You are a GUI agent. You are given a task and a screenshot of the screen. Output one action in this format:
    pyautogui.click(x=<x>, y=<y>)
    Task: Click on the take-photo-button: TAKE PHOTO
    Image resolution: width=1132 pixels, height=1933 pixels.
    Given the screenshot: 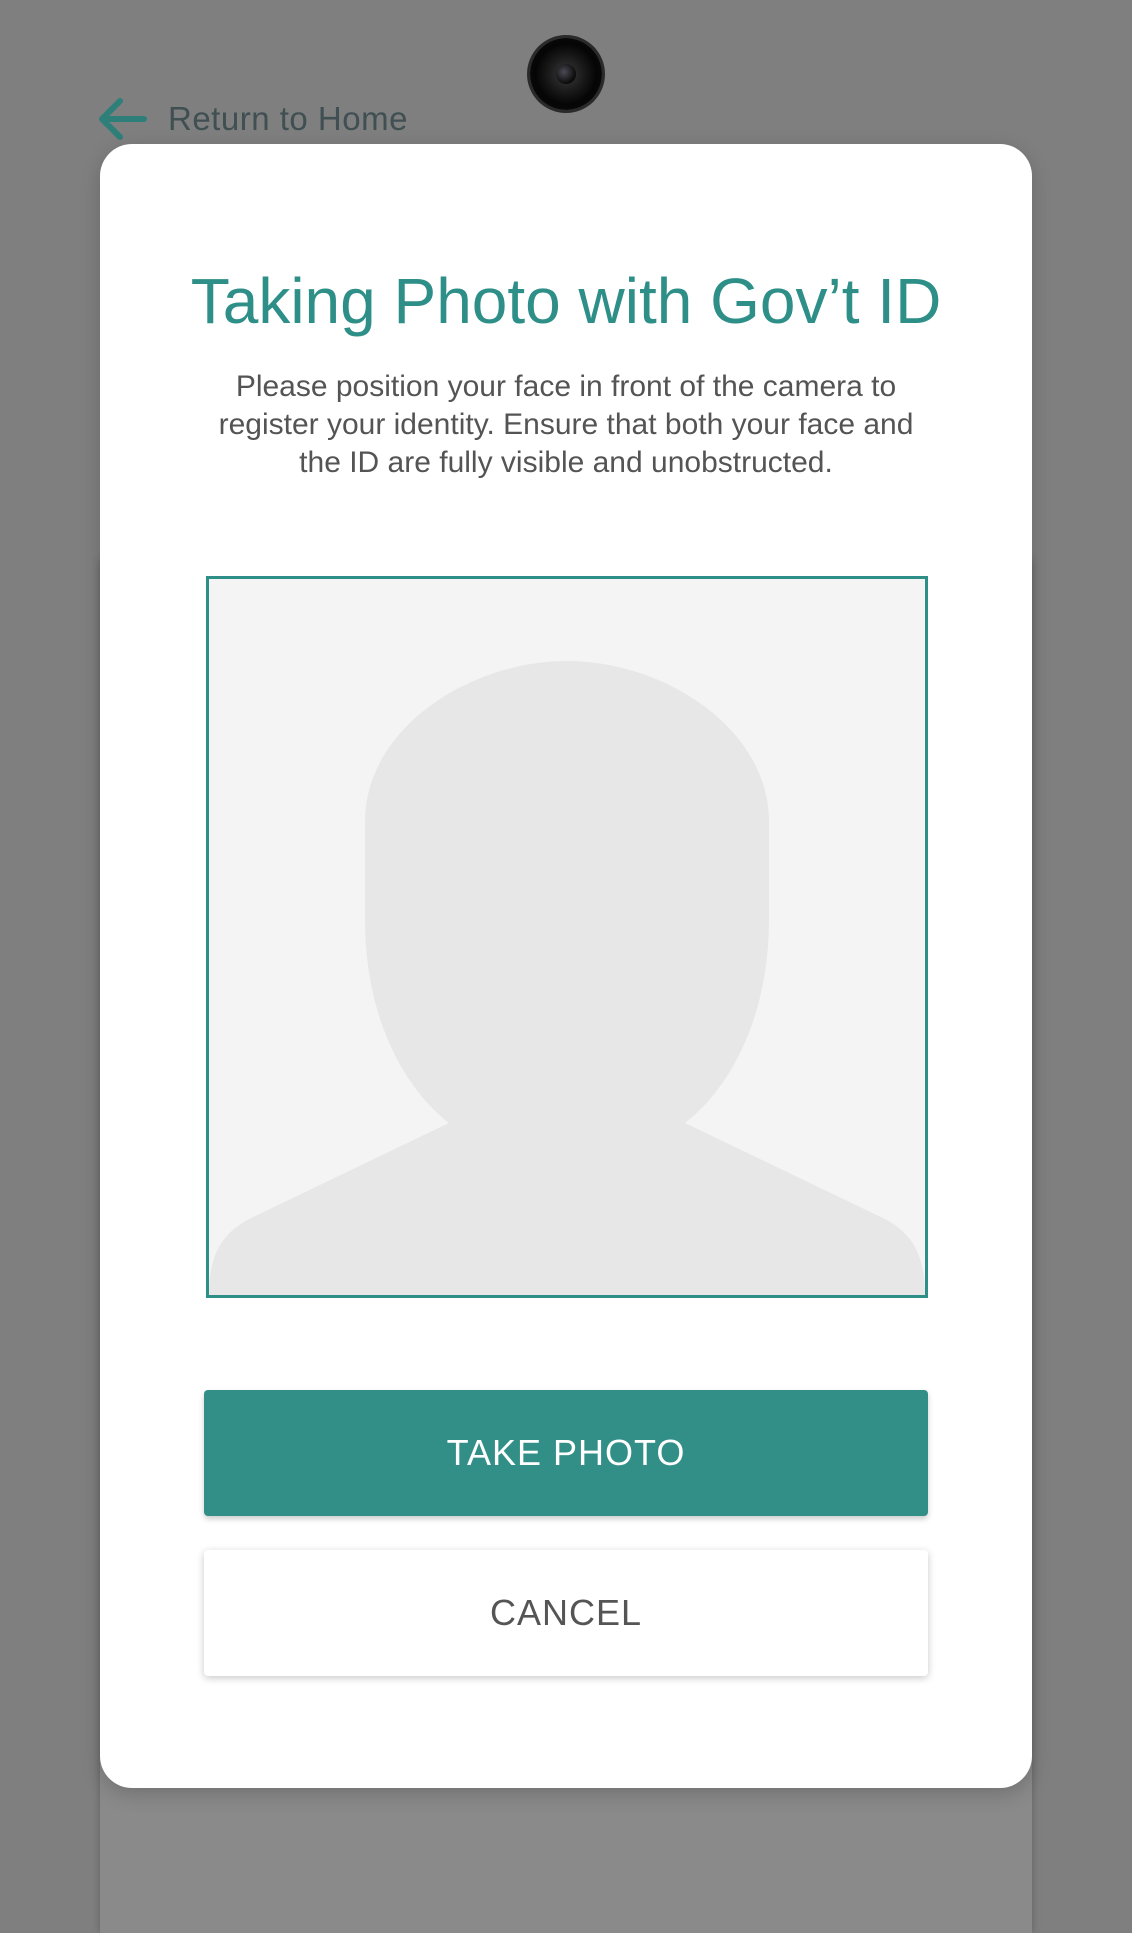 What is the action you would take?
    pyautogui.click(x=566, y=1453)
    